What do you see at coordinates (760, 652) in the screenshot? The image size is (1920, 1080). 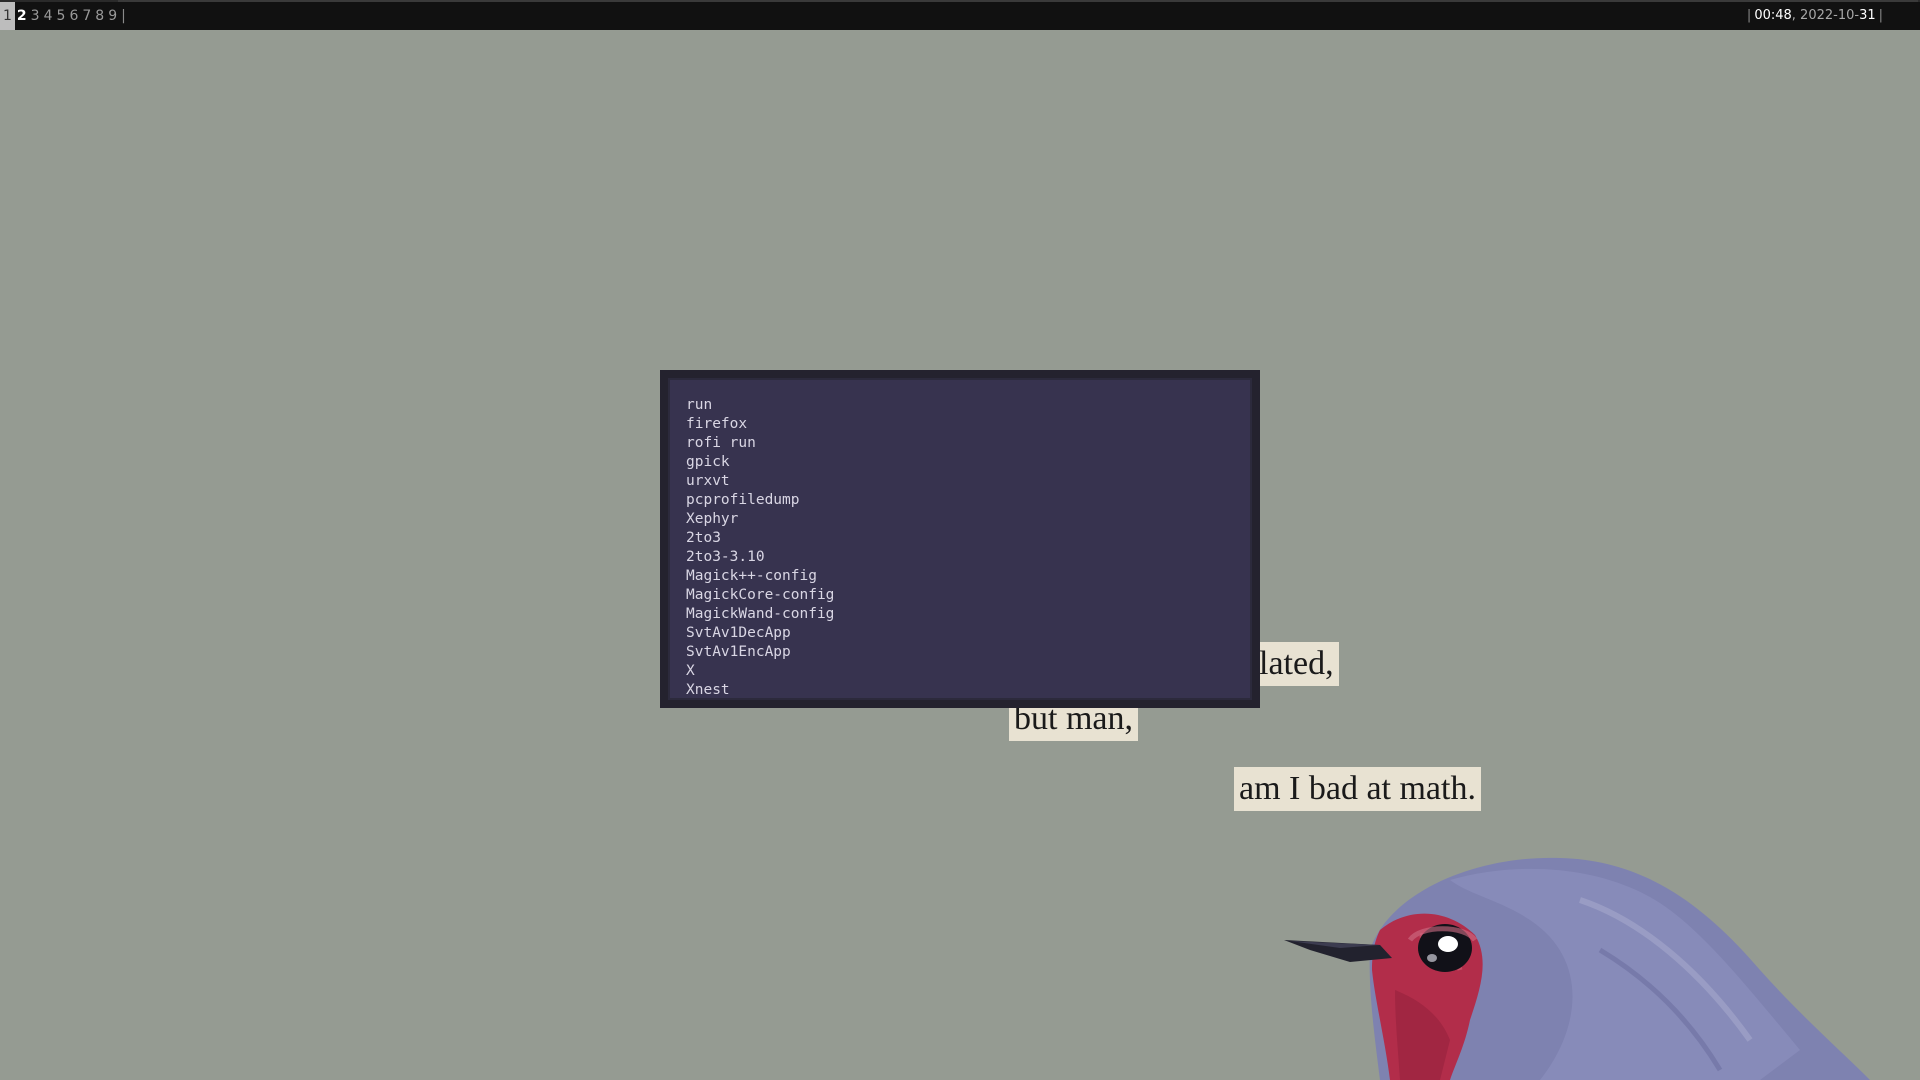 I see `launcher-item: SvtAv1EncApp` at bounding box center [760, 652].